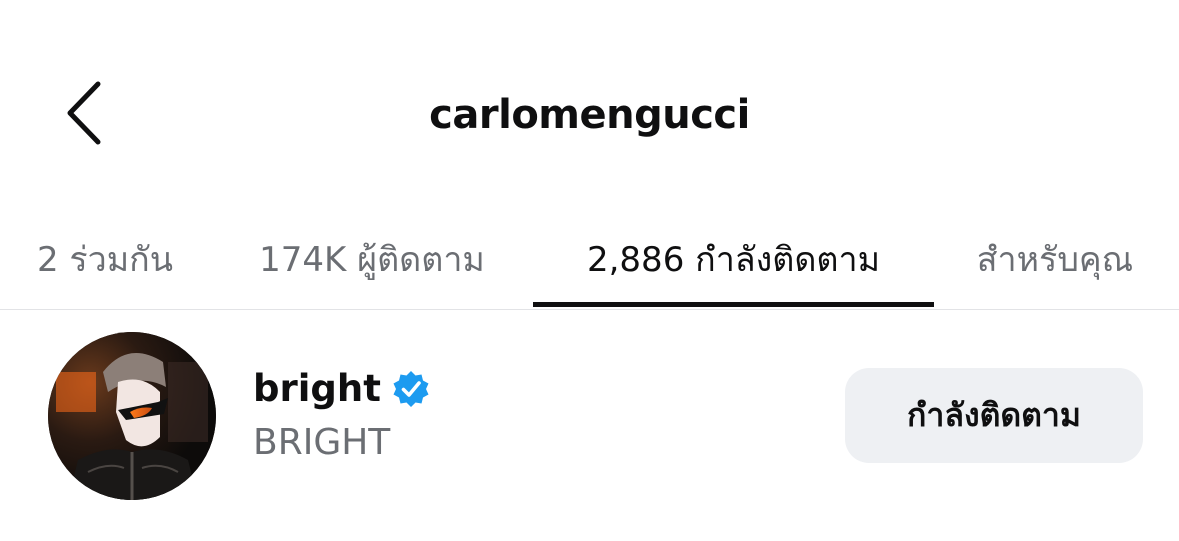 The image size is (1179, 541). What do you see at coordinates (322, 442) in the screenshot?
I see `full-name: BRIGHT` at bounding box center [322, 442].